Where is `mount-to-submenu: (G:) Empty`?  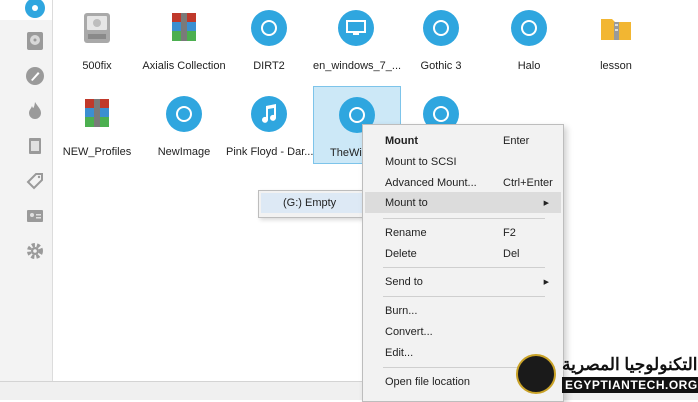 mount-to-submenu: (G:) Empty is located at coordinates (314, 204).